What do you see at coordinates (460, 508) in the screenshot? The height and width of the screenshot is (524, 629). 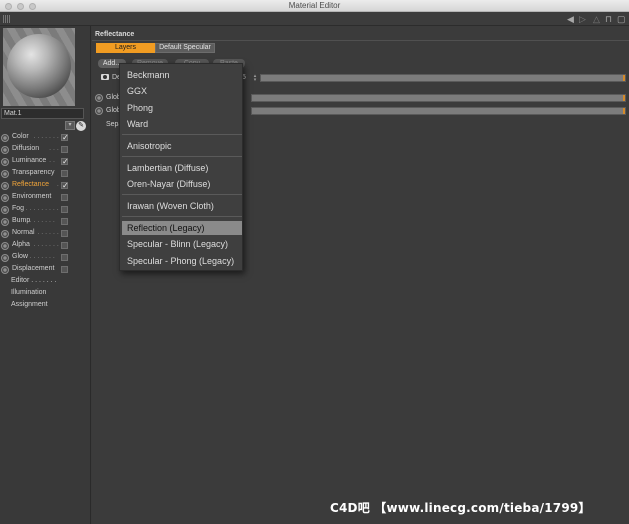 I see `watermark-text: C4D吧 【www.linecg.com/tieba/1799】` at bounding box center [460, 508].